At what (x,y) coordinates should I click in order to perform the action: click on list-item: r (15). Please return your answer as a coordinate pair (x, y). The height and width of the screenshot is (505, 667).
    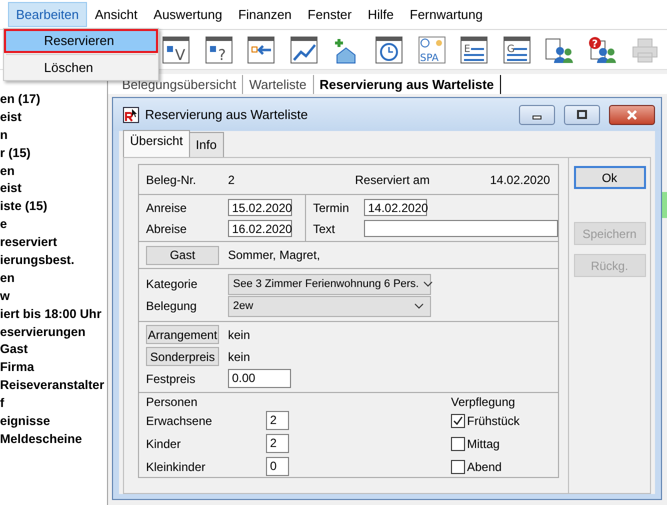
    Looking at the image, I should click on (53, 153).